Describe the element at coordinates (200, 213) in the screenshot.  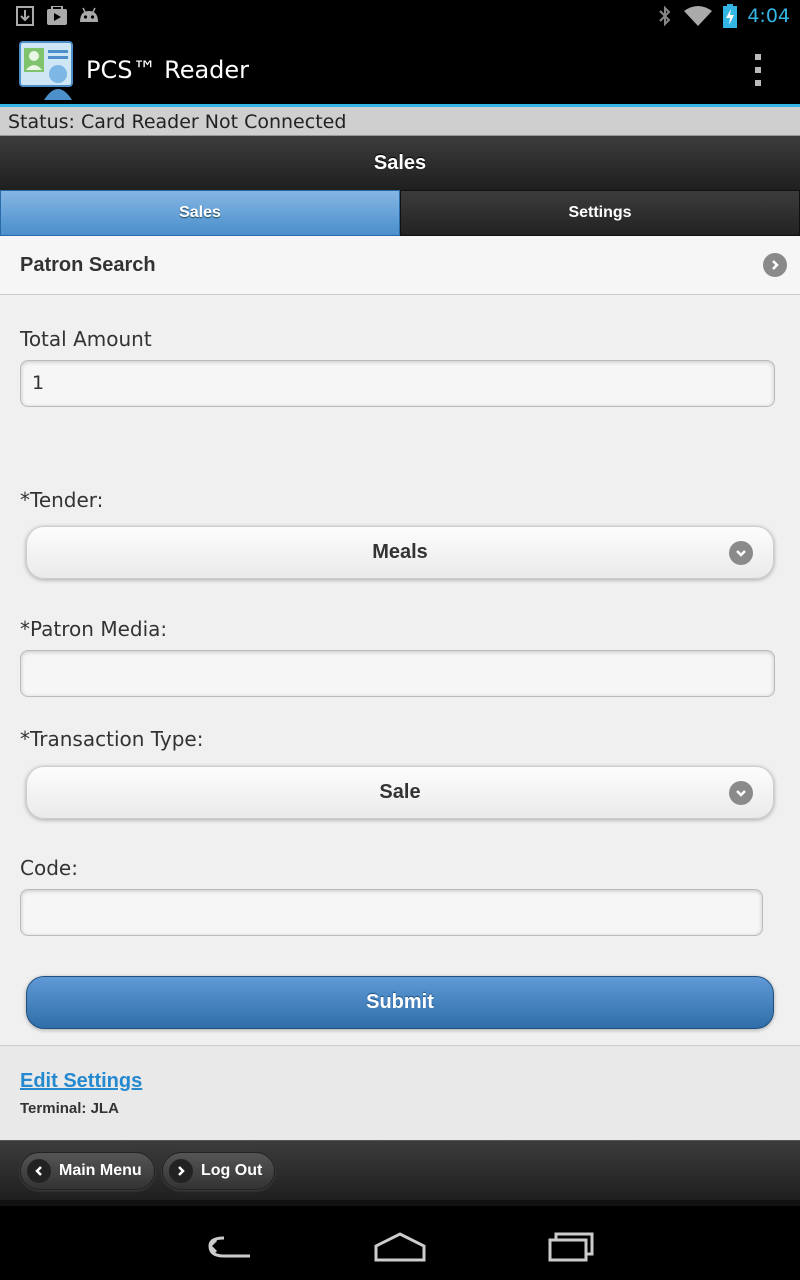
I see `tab-sales: Sales` at that location.